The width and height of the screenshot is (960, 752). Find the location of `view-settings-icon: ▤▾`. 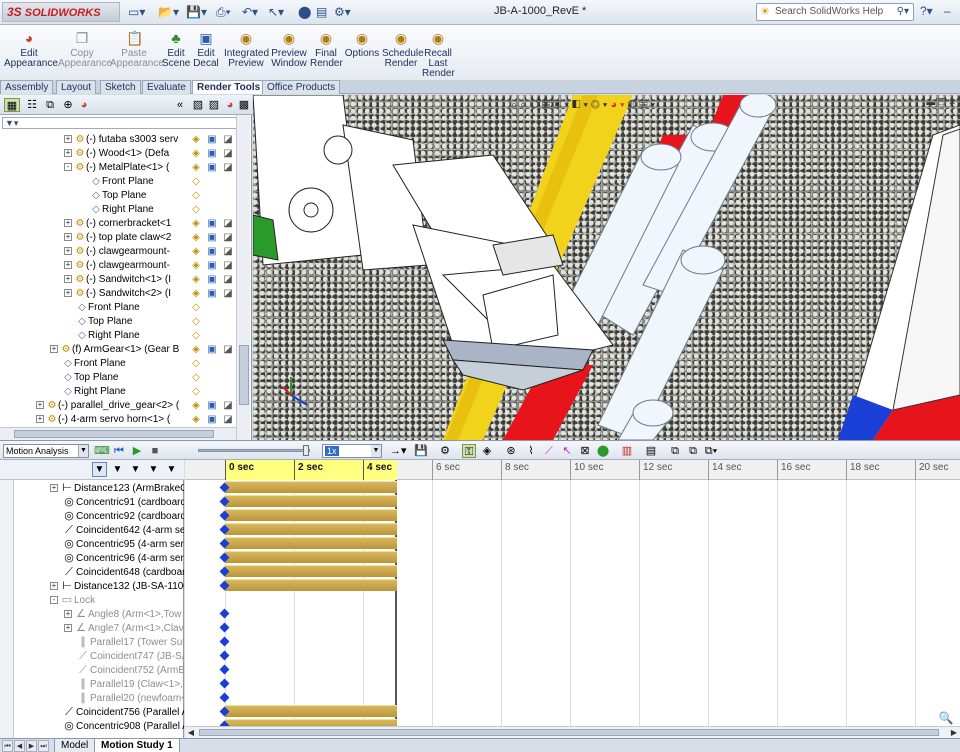

view-settings-icon: ▤▾ is located at coordinates (648, 105).